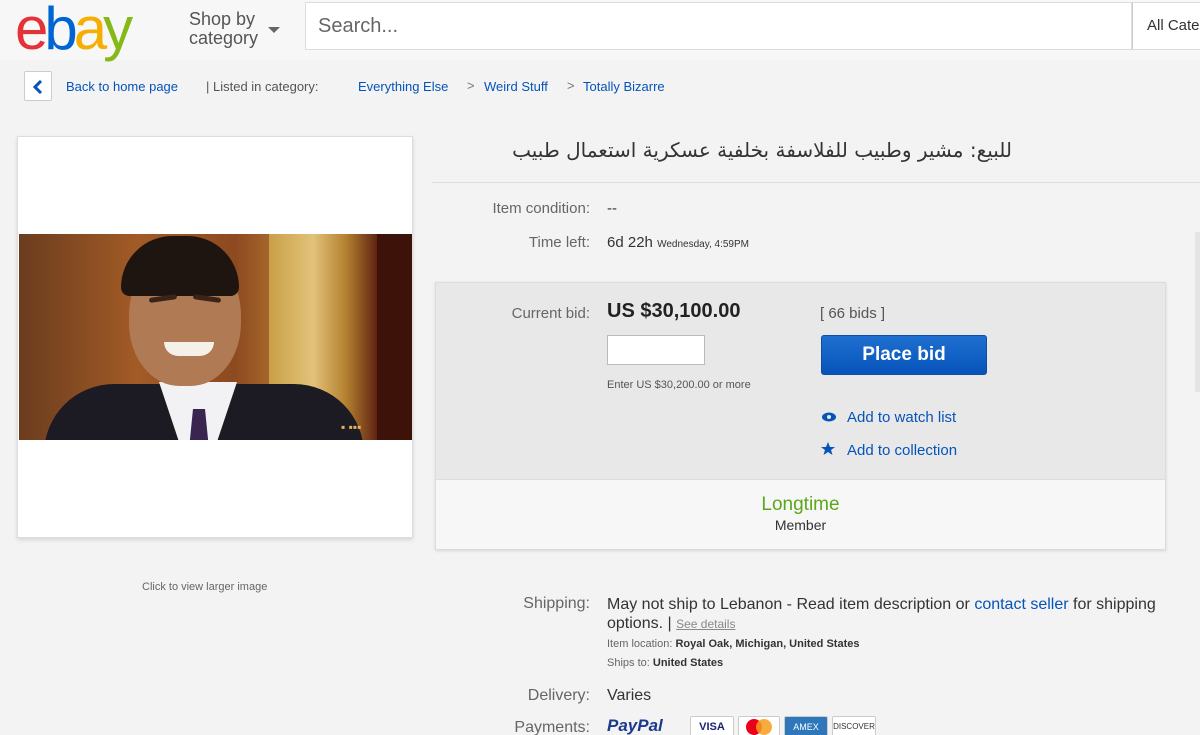 The image size is (1200, 735). Describe the element at coordinates (629, 695) in the screenshot. I see `delivery-value: Varies` at that location.